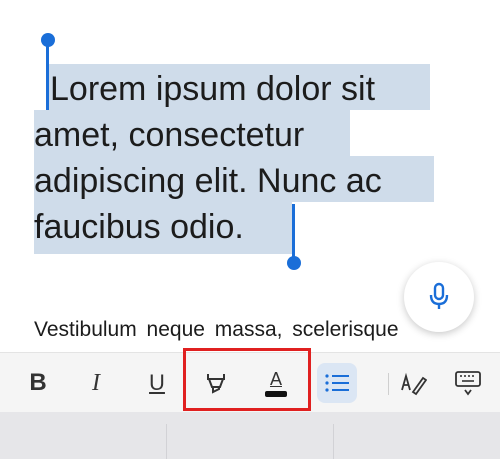 The height and width of the screenshot is (459, 500). Describe the element at coordinates (250, 435) in the screenshot. I see `keyboard-suggestion-bar` at that location.